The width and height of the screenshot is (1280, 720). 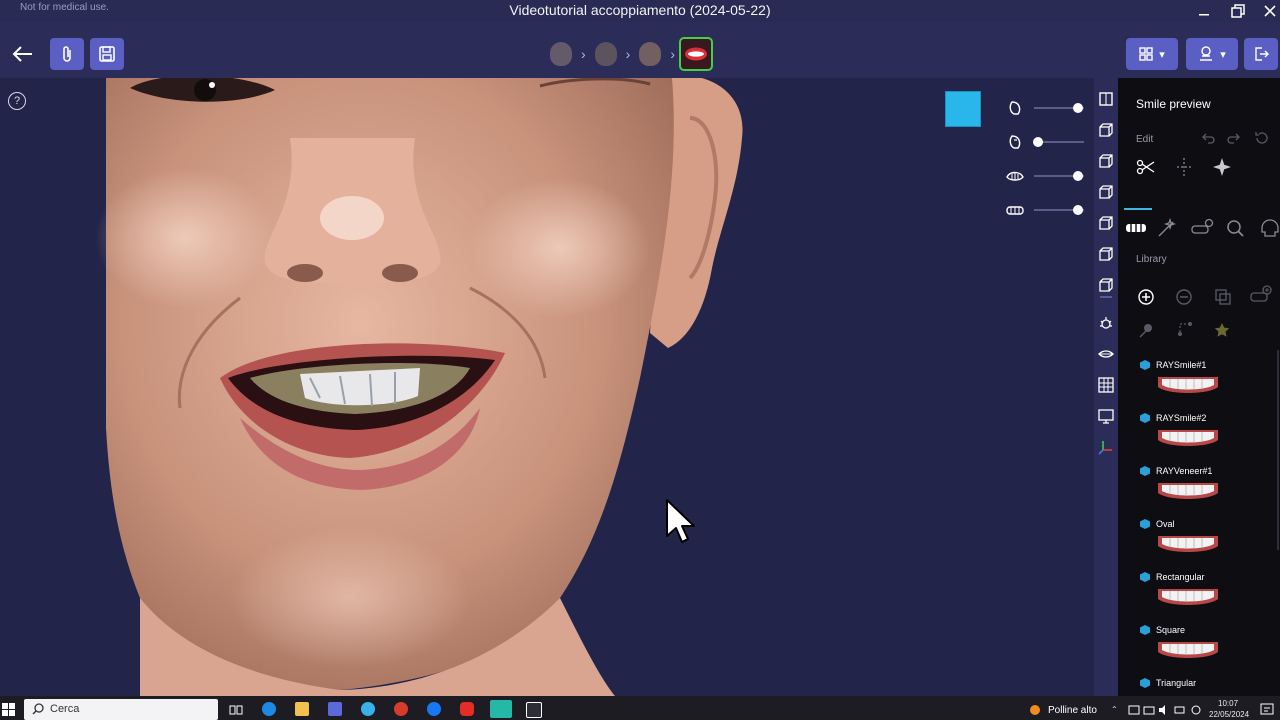 I want to click on restore-button, so click(x=1238, y=11).